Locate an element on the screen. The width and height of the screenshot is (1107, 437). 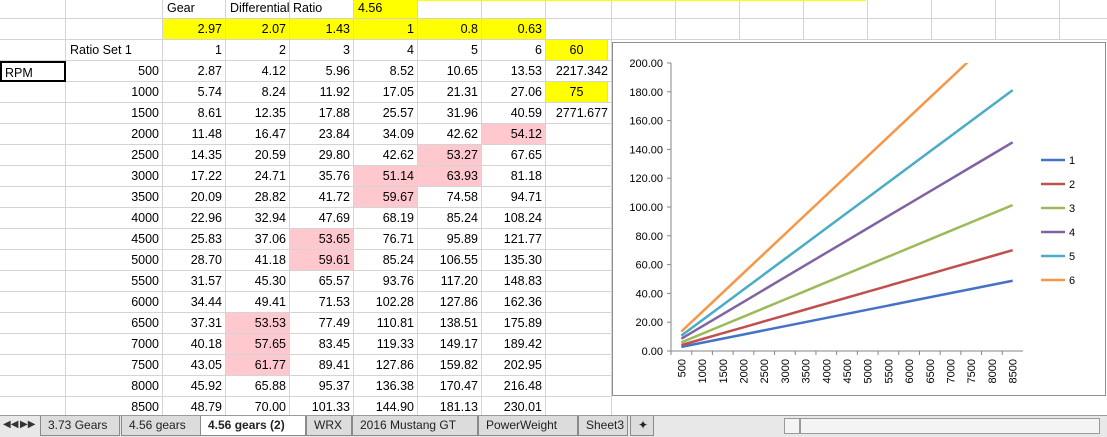
speed-value-cell: 49.41 is located at coordinates (258, 302).